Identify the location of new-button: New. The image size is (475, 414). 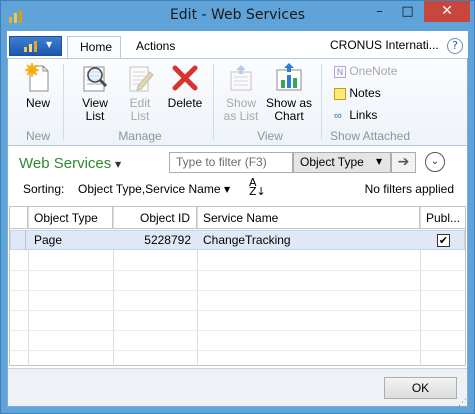
(38, 86).